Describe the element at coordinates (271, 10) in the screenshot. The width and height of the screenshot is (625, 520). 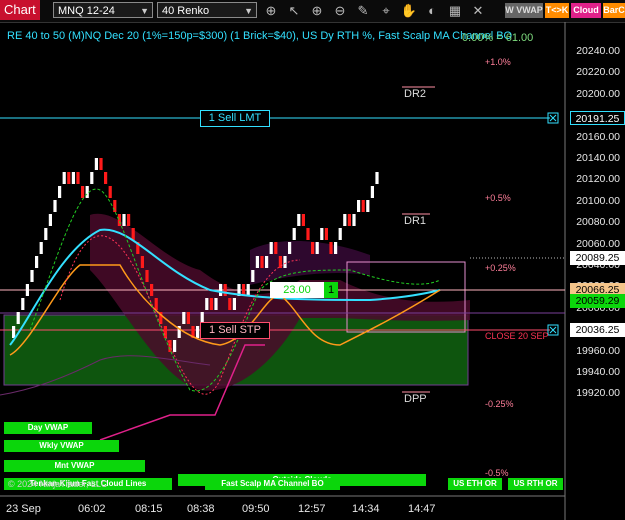
I see `crosshair-icon: ⊕` at that location.